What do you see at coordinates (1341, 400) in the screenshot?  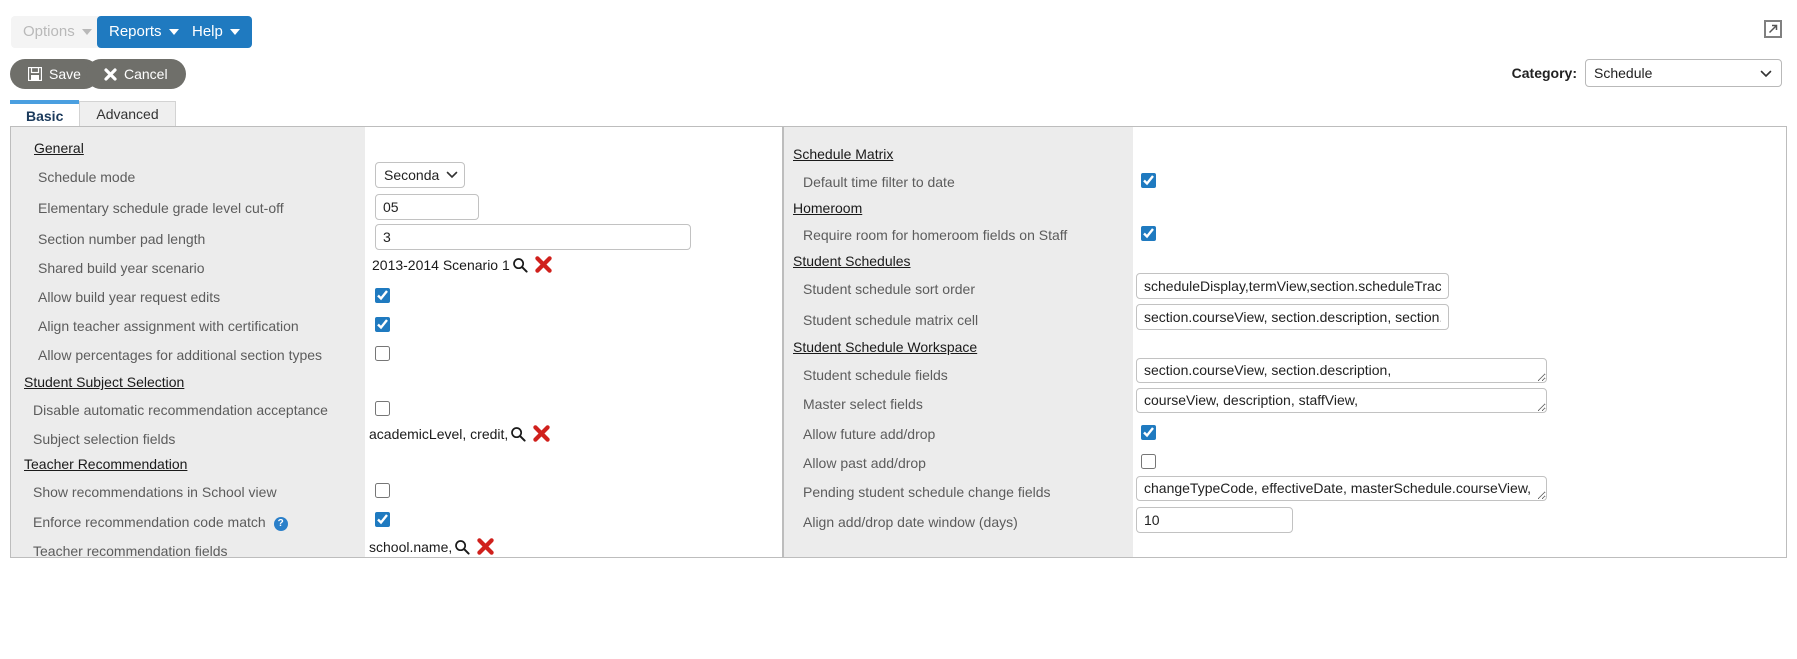 I see `master-select-fields-textarea: courseView, description, staffView,` at bounding box center [1341, 400].